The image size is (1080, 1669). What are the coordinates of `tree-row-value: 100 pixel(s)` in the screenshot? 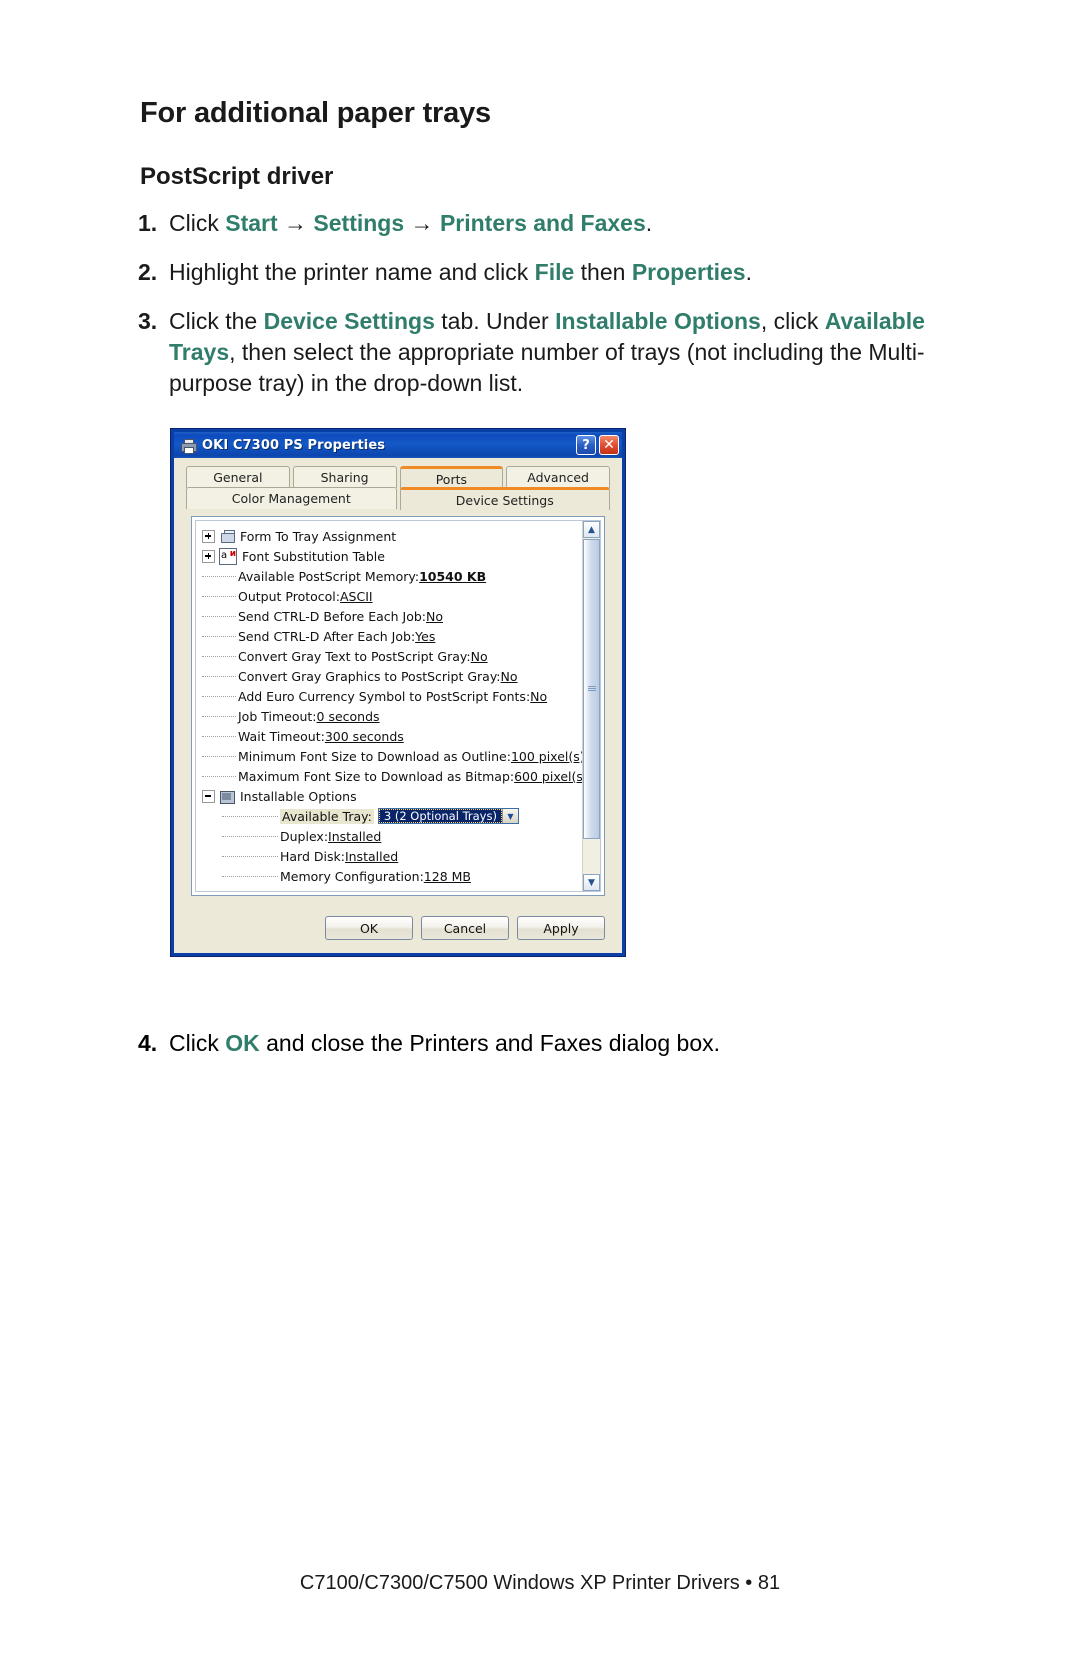 It's located at (548, 756).